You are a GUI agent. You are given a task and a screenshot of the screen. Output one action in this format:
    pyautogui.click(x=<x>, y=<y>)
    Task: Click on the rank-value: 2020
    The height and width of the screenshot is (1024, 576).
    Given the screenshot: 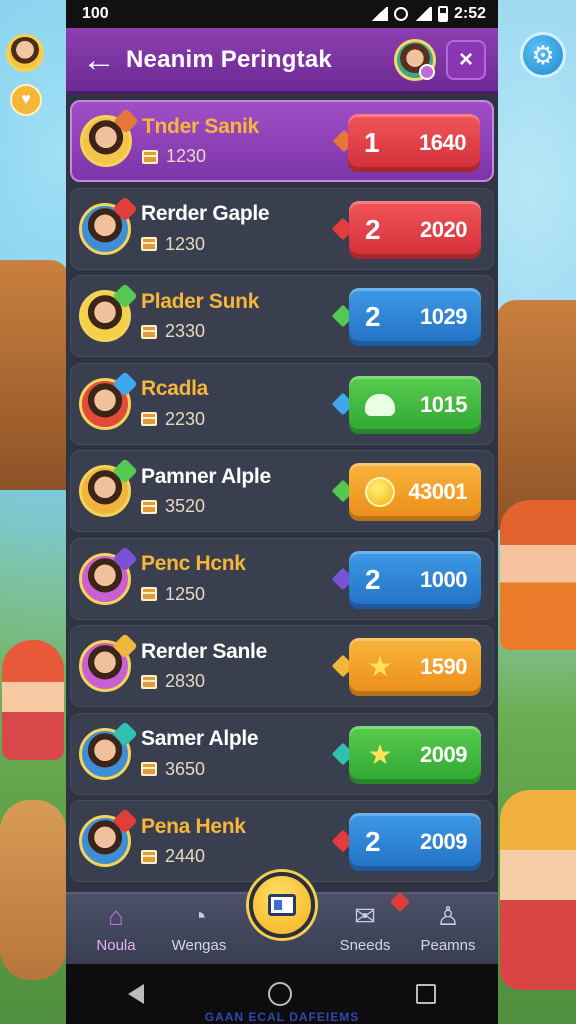 What is the action you would take?
    pyautogui.click(x=443, y=229)
    